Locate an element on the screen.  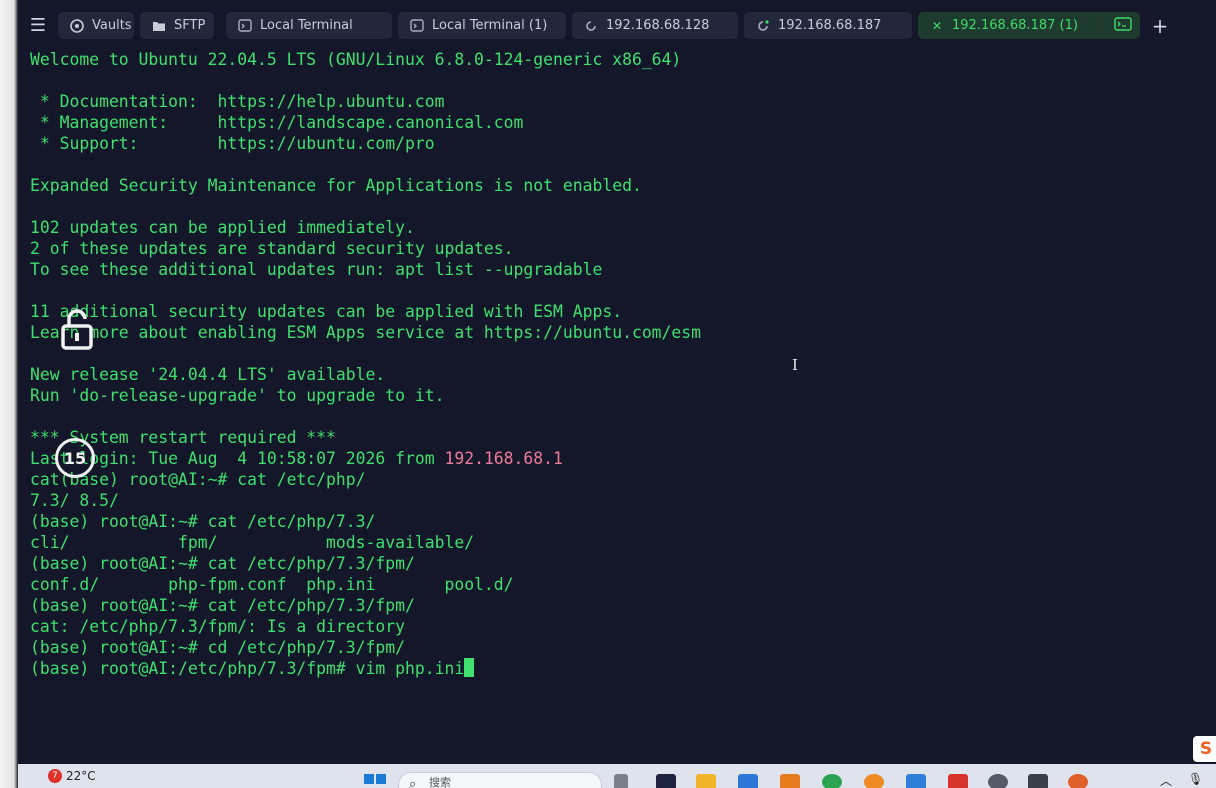
tab-label: Local Terminal is located at coordinates (306, 25).